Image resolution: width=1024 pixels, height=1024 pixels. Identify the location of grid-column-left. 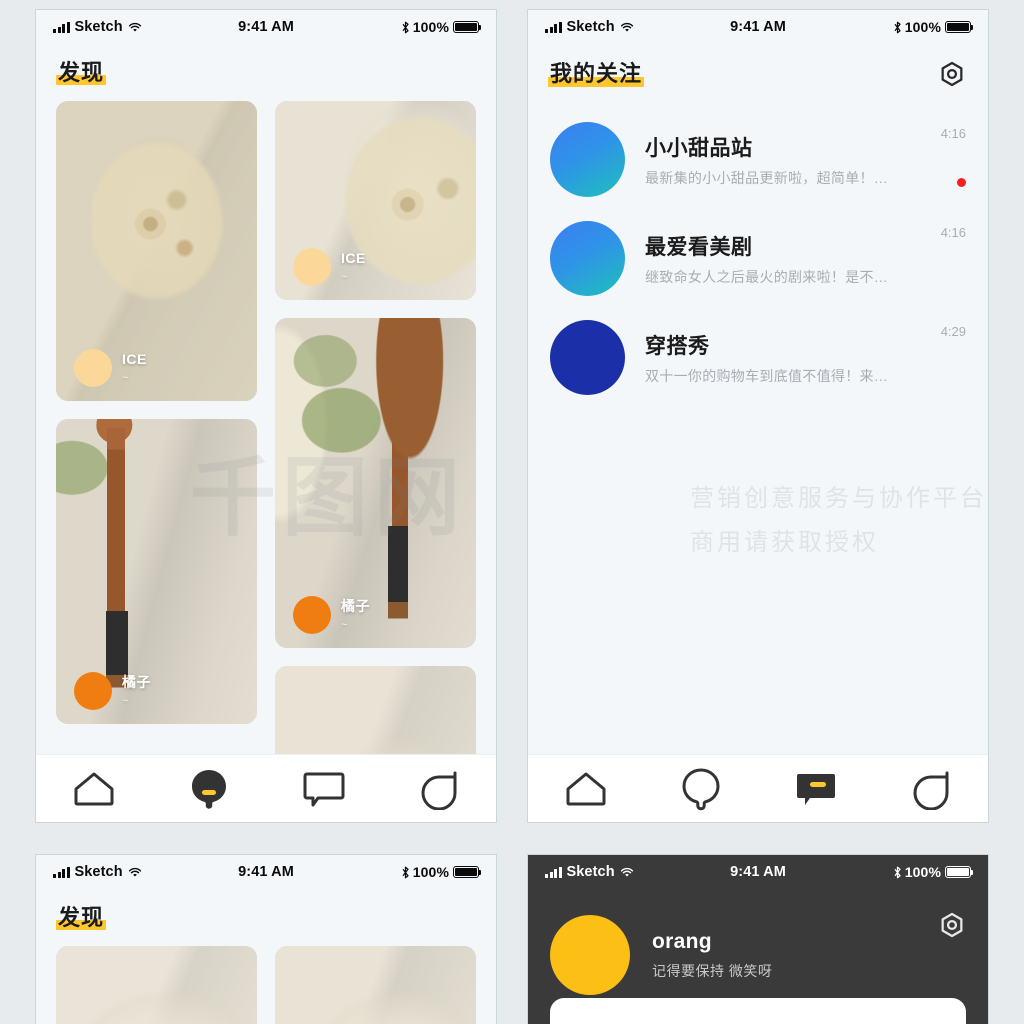
(156, 985).